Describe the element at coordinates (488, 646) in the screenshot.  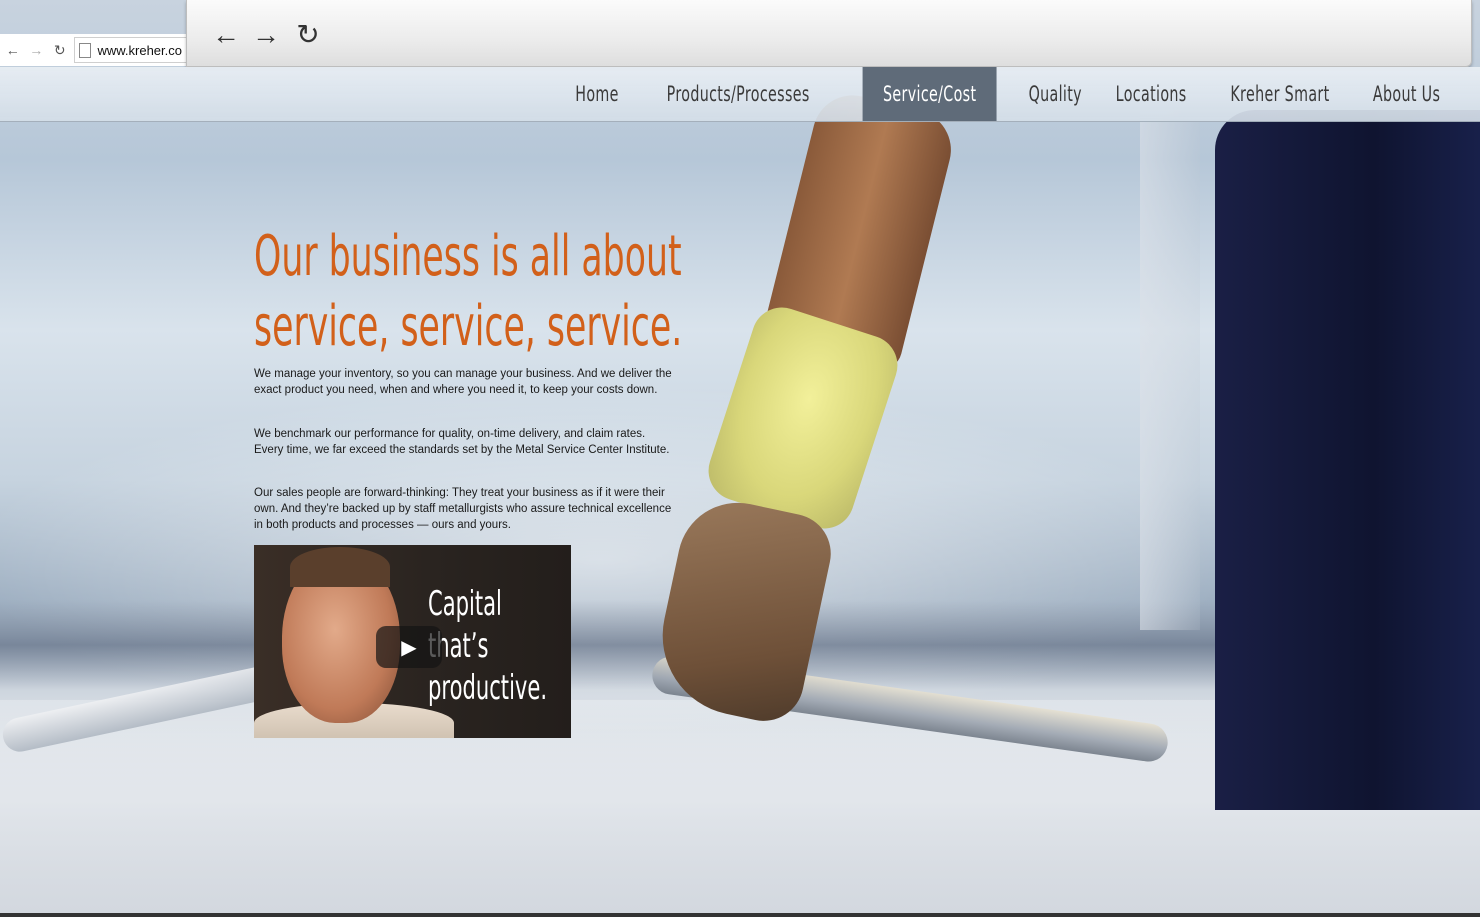
I see `video-caption: Capital that’s productive.` at that location.